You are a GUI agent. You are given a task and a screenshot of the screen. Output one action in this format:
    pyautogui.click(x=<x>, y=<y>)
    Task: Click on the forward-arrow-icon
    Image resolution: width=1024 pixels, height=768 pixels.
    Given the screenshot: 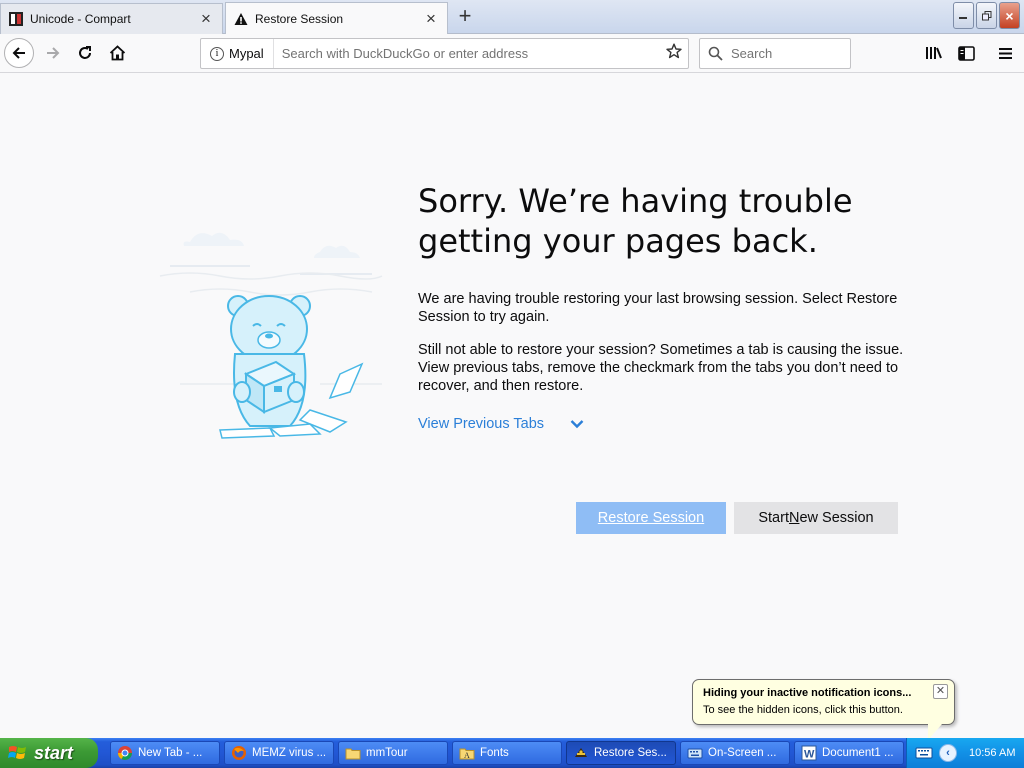 What is the action you would take?
    pyautogui.click(x=53, y=53)
    